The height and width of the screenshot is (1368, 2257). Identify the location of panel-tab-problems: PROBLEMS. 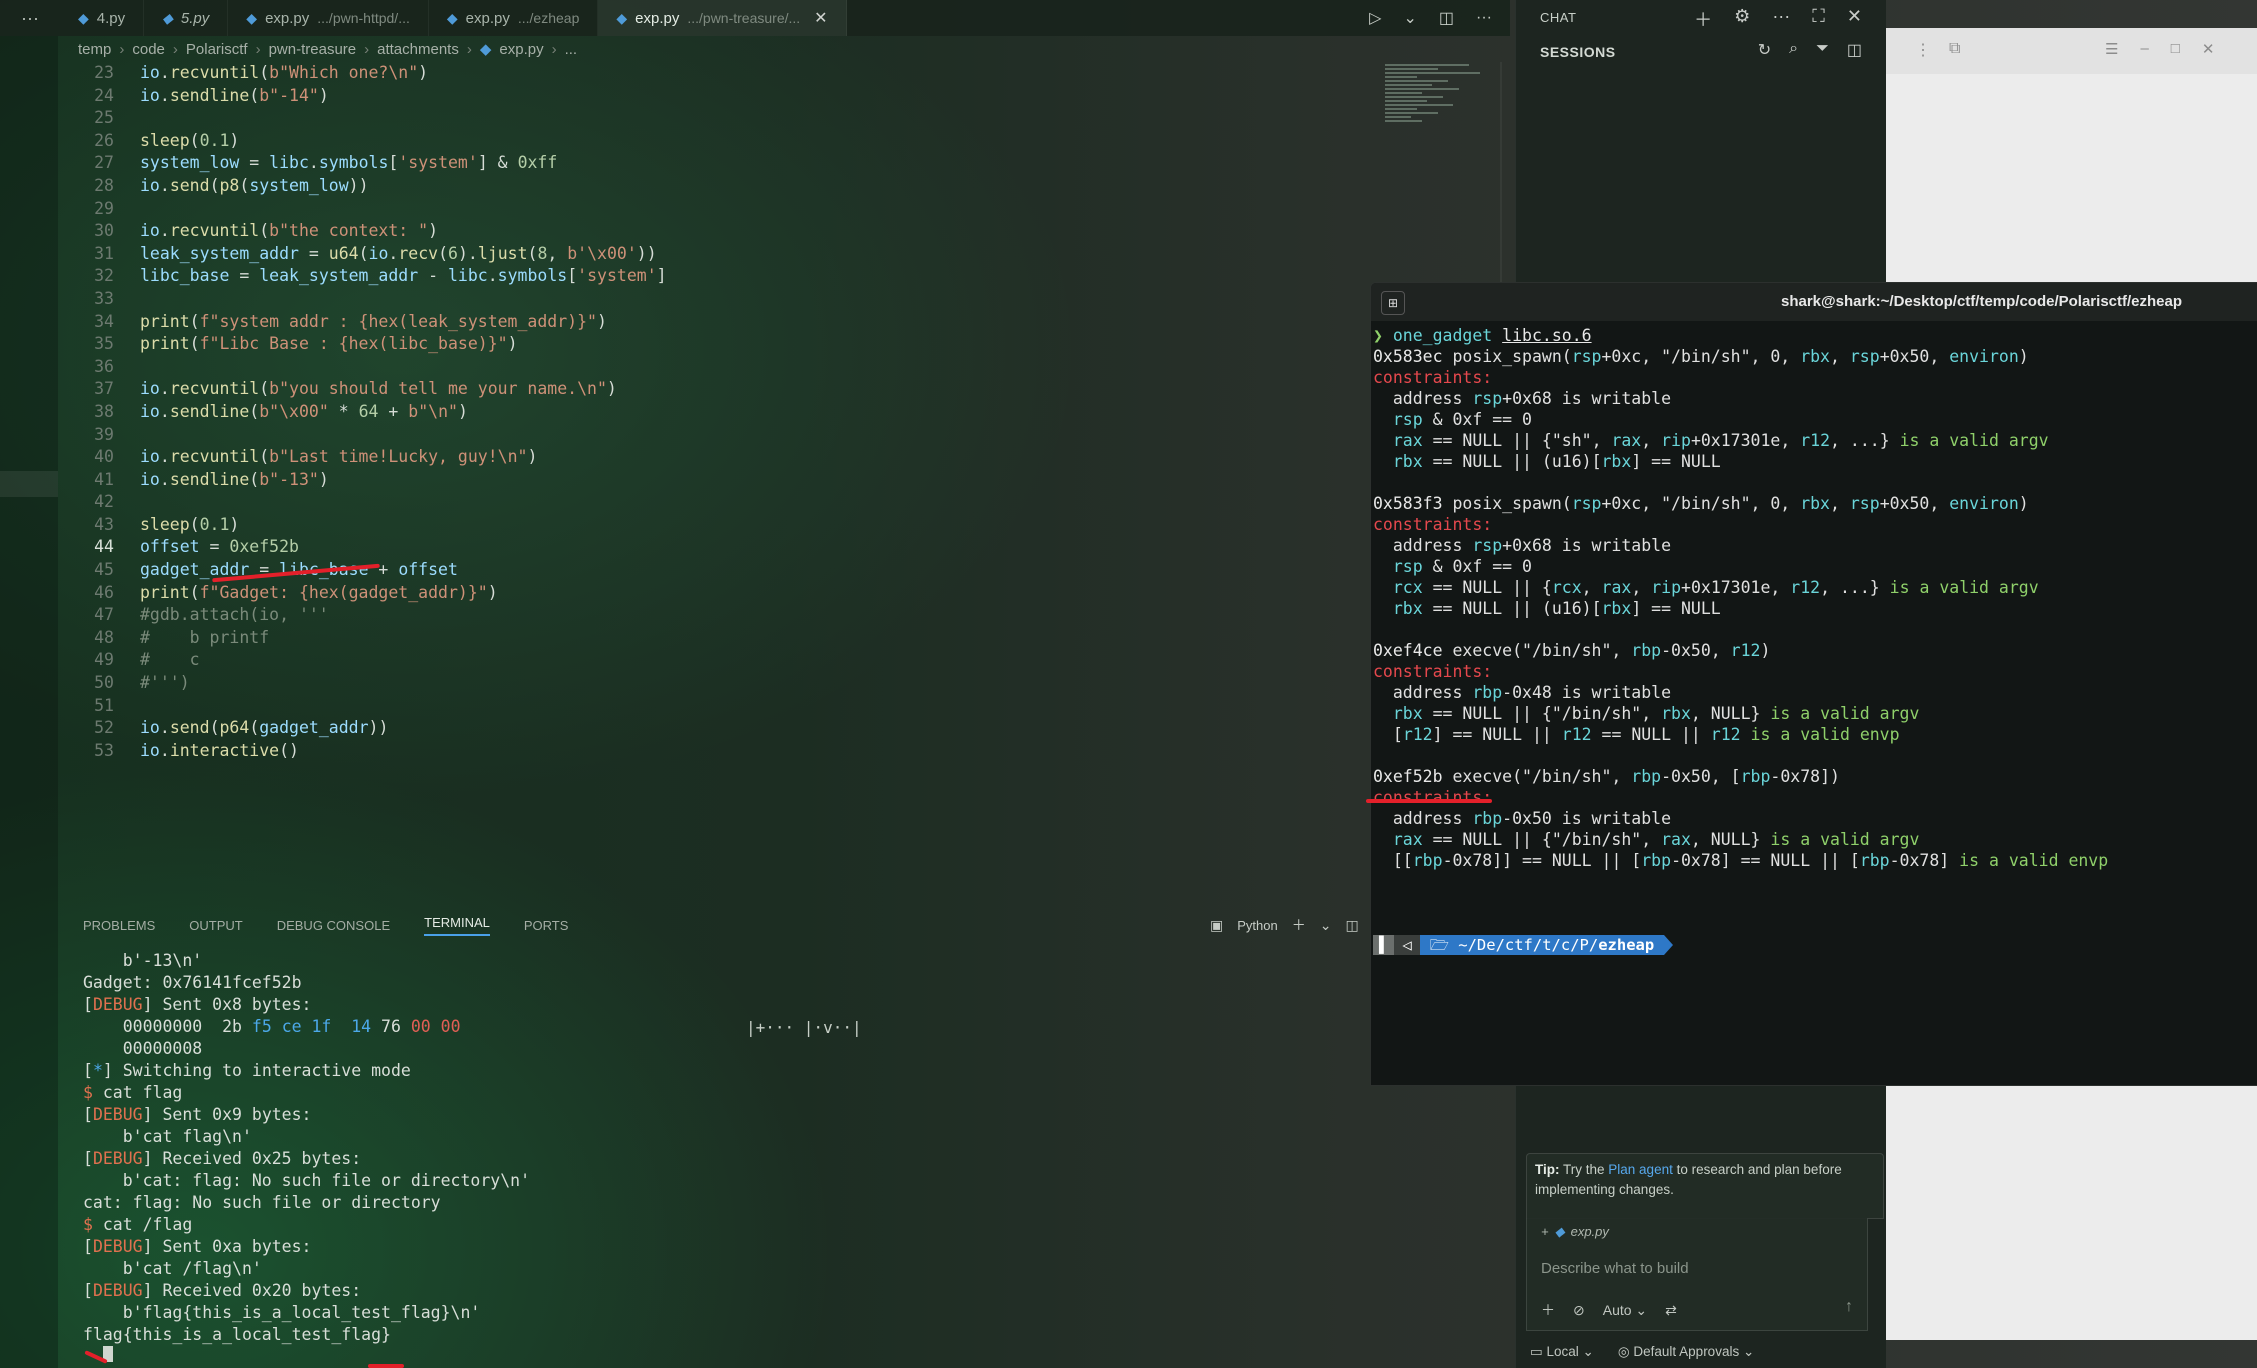
(119, 925).